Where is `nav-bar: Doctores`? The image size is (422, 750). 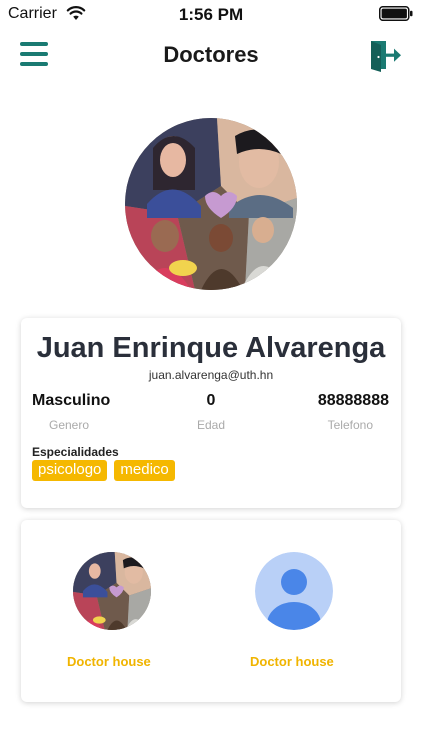
nav-bar: Doctores is located at coordinates (211, 56).